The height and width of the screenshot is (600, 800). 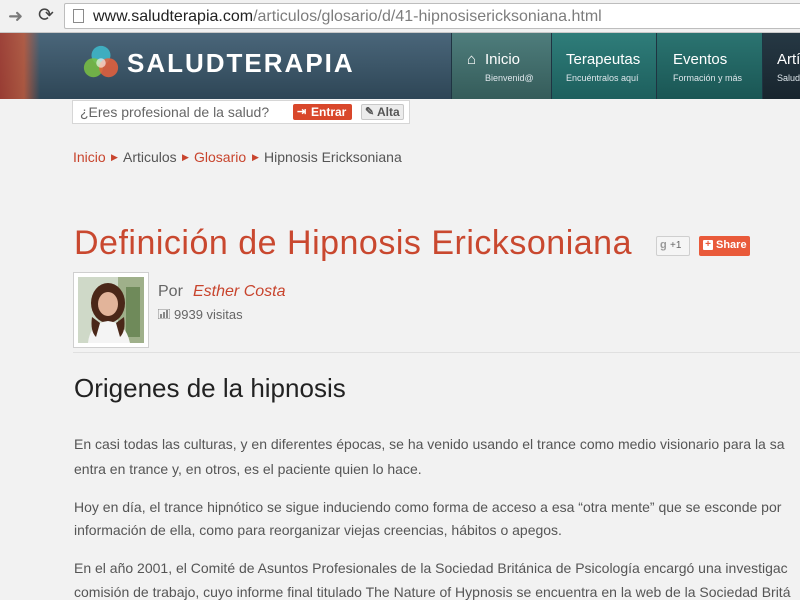 What do you see at coordinates (241, 63) in the screenshot?
I see `logo-text: SALUDTERAPIA` at bounding box center [241, 63].